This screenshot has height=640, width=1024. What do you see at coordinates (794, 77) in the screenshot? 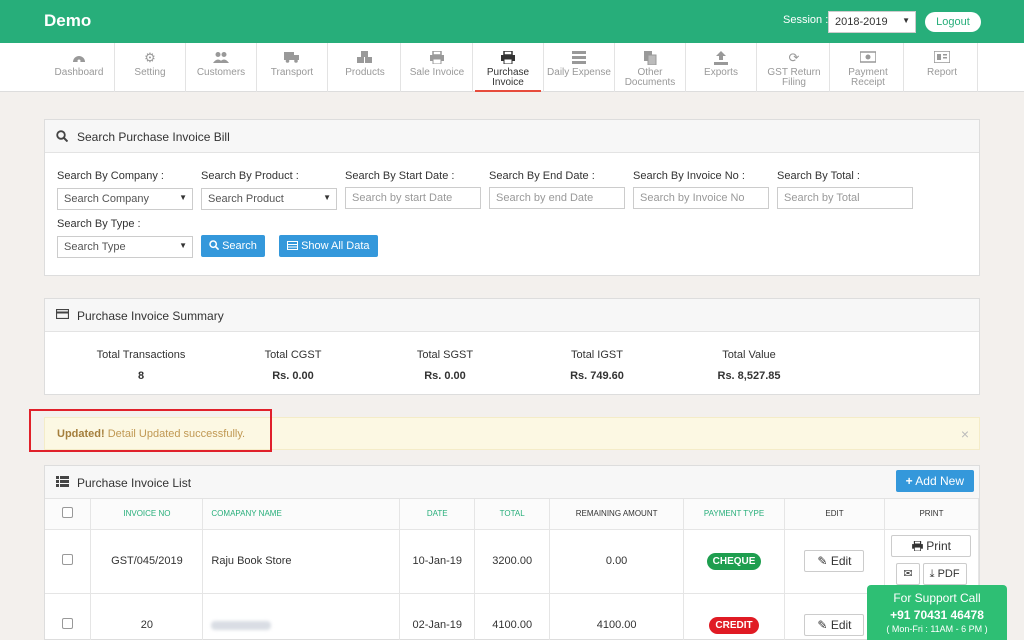
I see `nav-label: GST Return Filing` at bounding box center [794, 77].